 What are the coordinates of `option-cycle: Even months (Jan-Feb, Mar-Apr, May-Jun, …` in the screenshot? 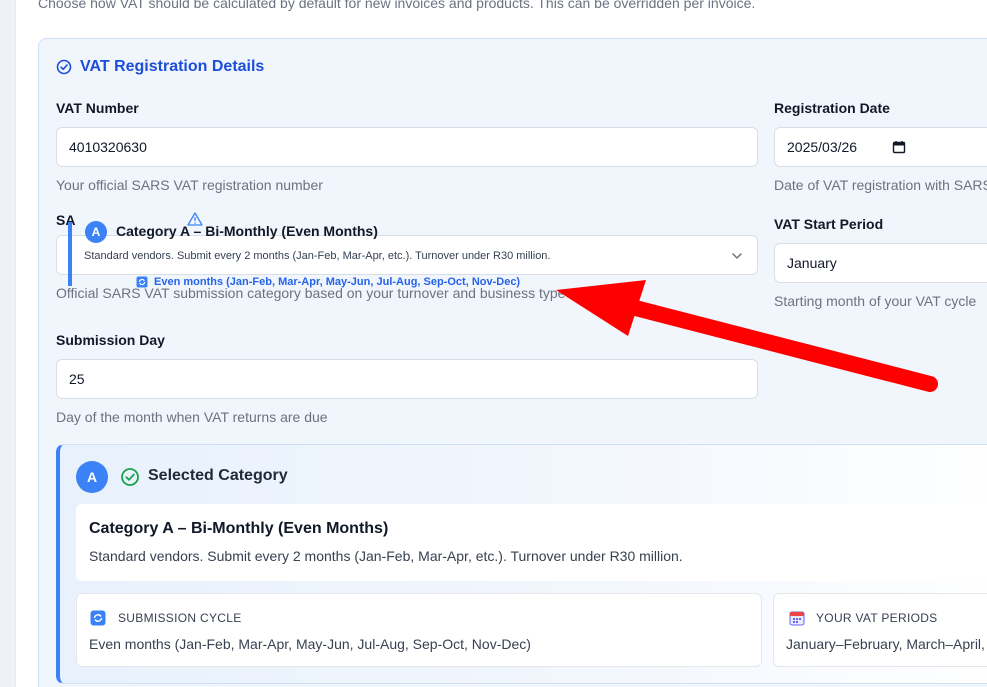 It's located at (328, 282).